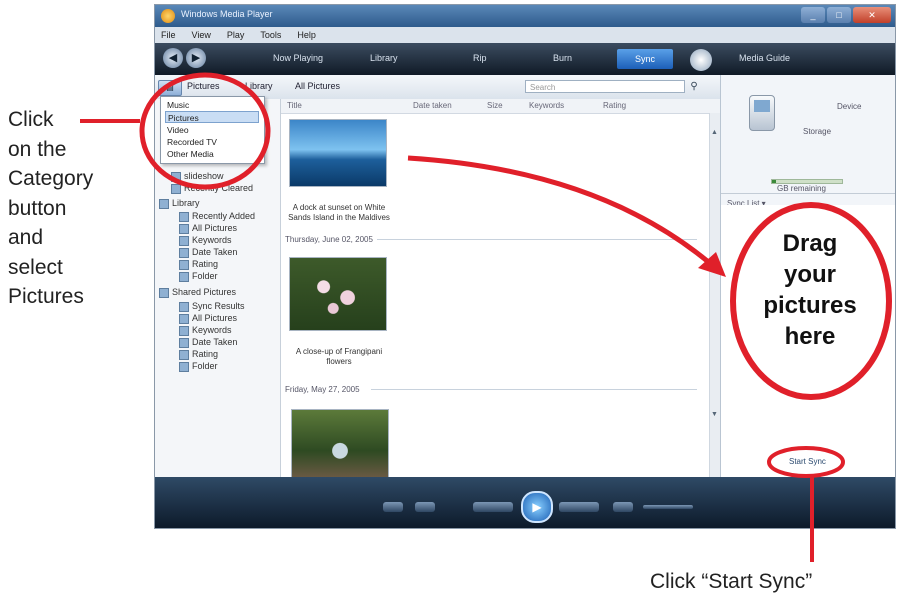 Image resolution: width=898 pixels, height=607 pixels. Describe the element at coordinates (806, 462) in the screenshot. I see `sync-highlight-circle` at that location.